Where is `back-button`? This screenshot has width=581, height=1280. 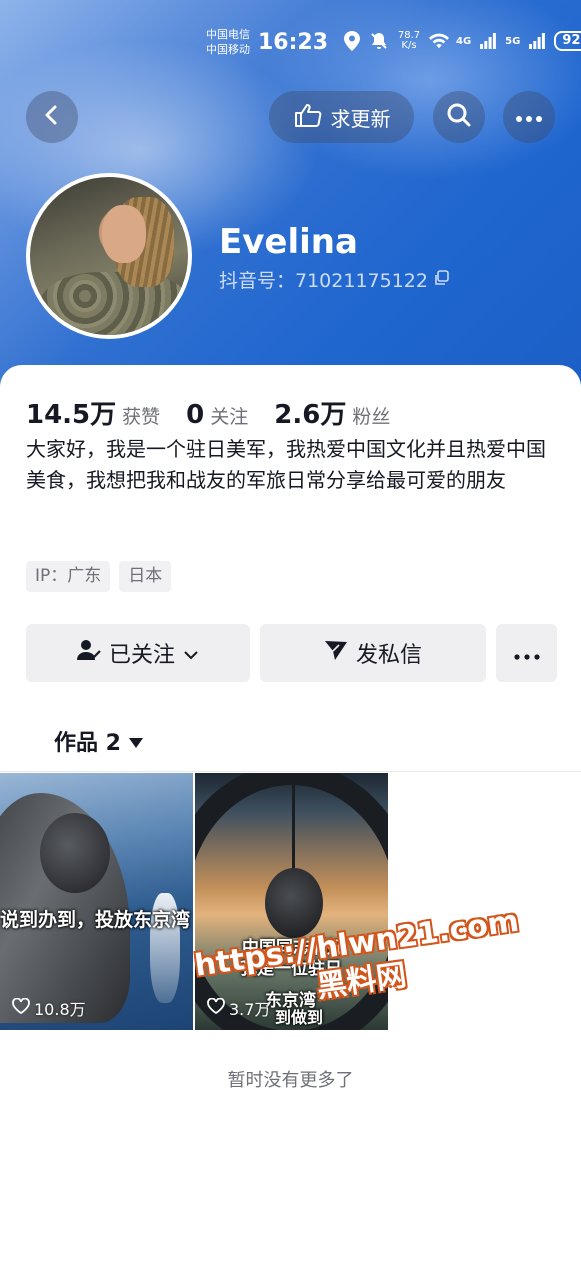
back-button is located at coordinates (52, 117).